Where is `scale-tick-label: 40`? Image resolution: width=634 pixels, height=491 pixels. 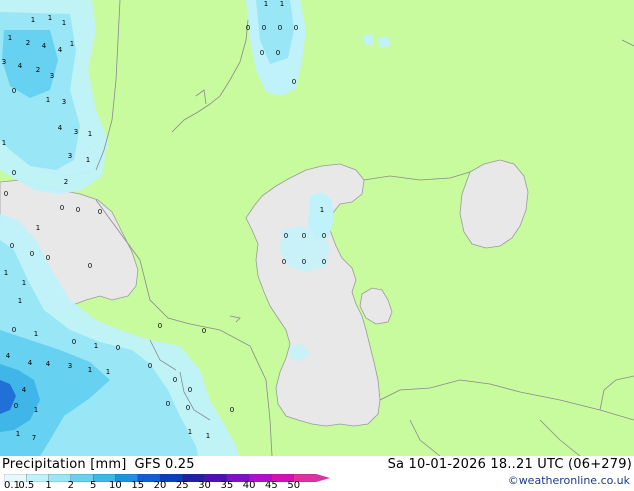
scale-tick-label: 40 is located at coordinates (249, 485).